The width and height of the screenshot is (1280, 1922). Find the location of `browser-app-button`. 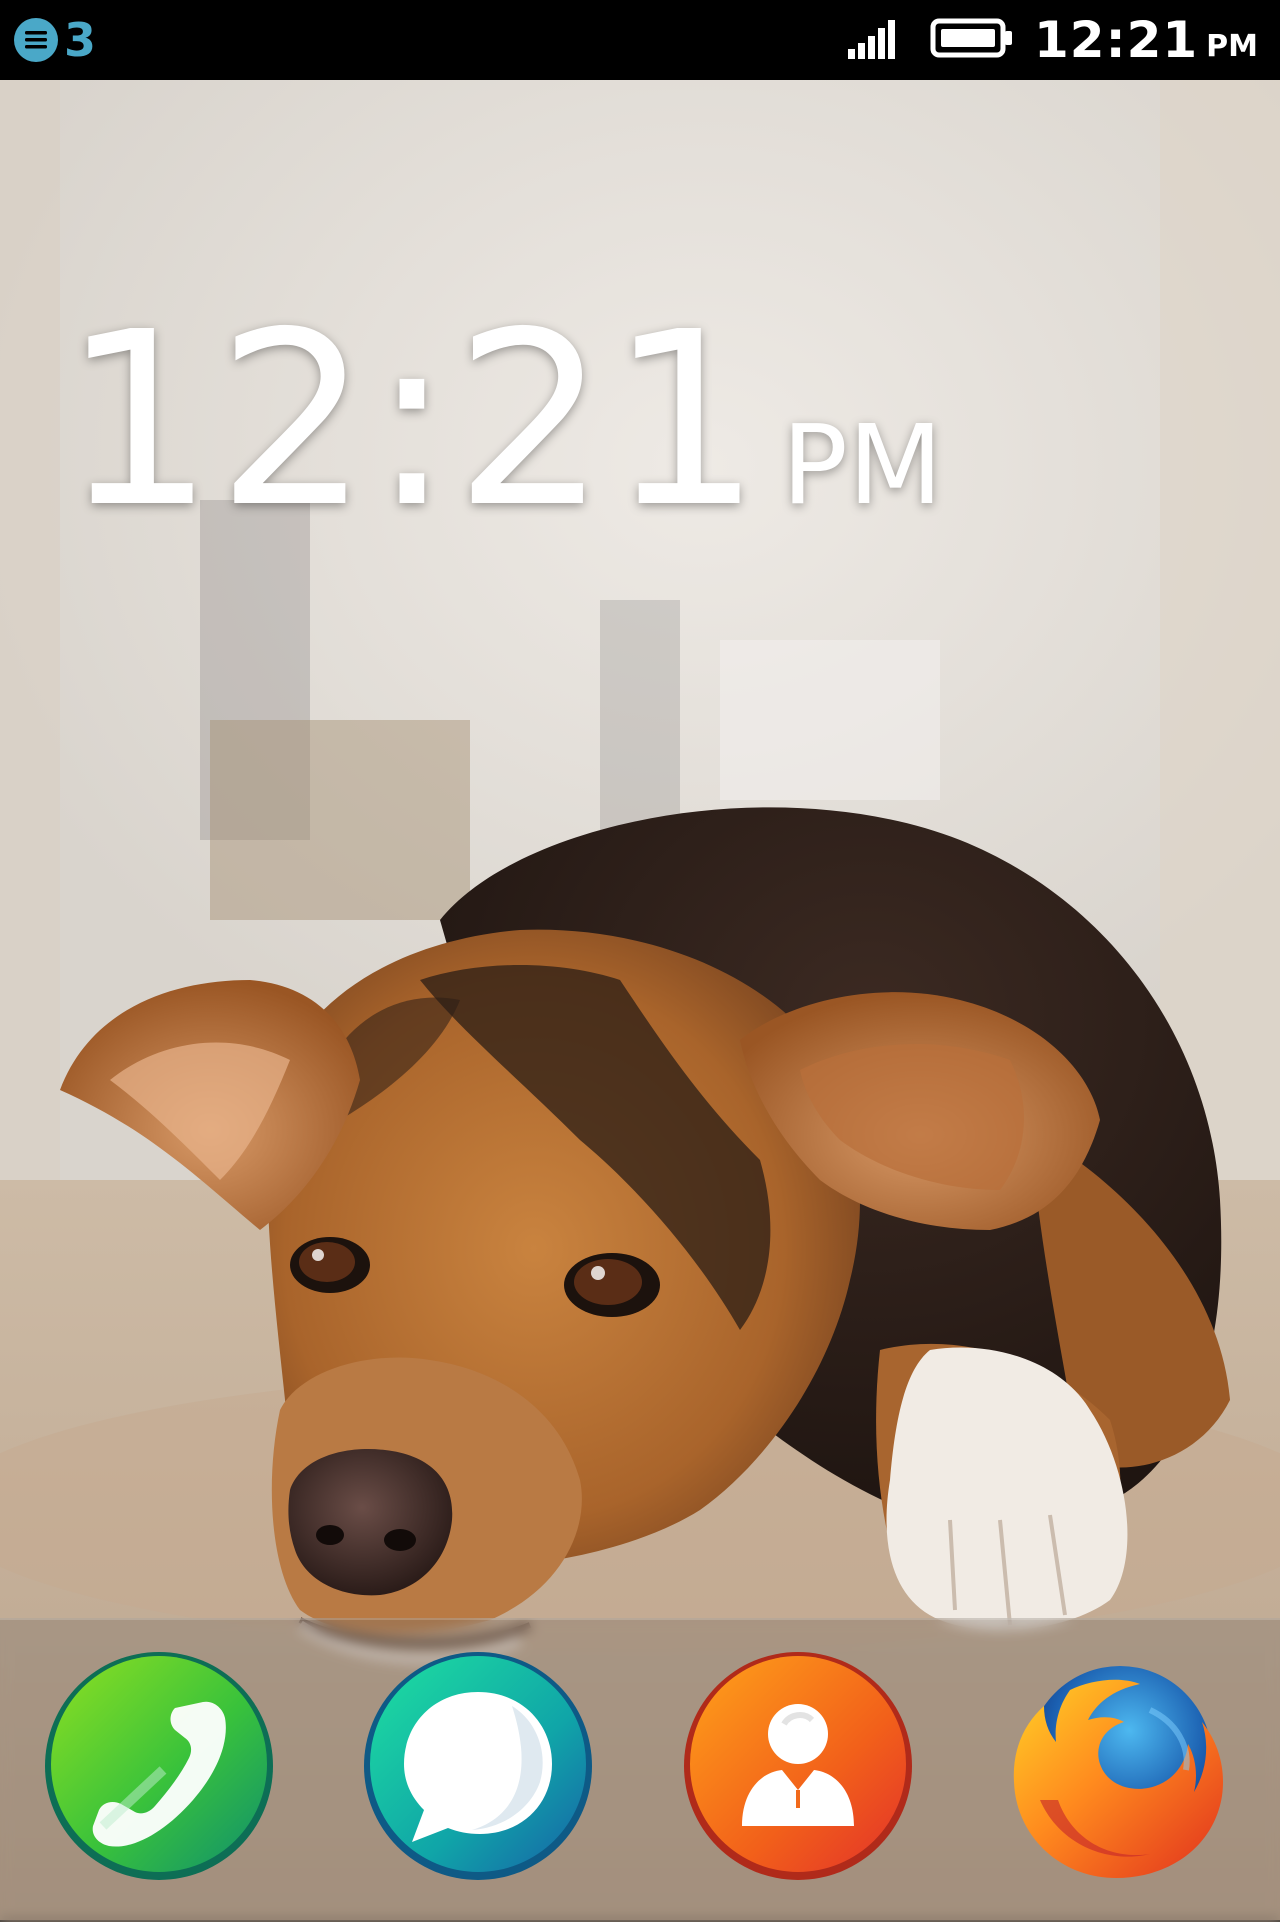

browser-app-button is located at coordinates (1116, 1766).